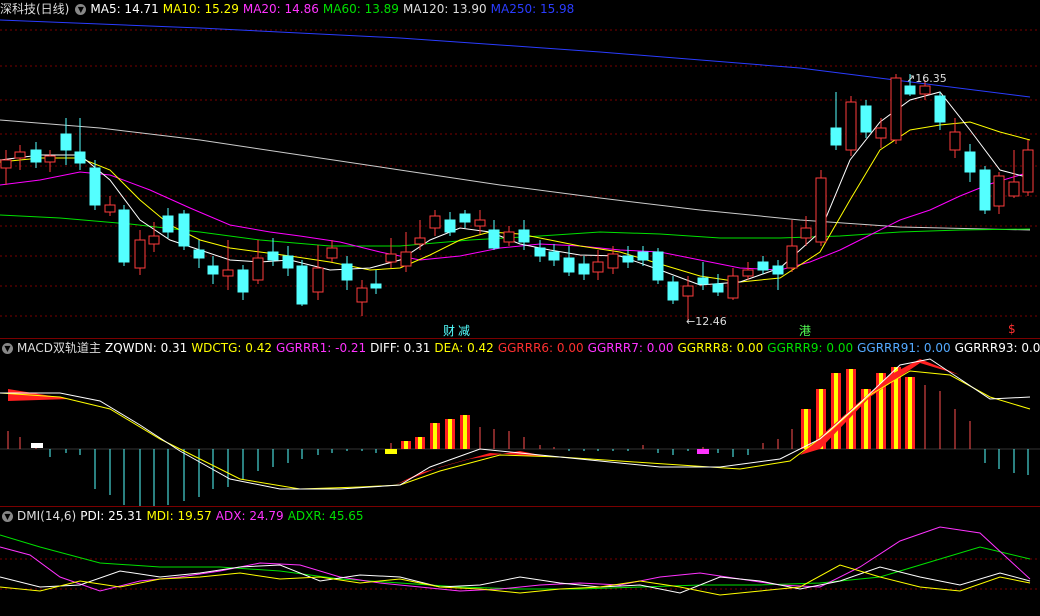  What do you see at coordinates (720, 348) in the screenshot?
I see `macd-indicator-7: GGRRR8: 0.00` at bounding box center [720, 348].